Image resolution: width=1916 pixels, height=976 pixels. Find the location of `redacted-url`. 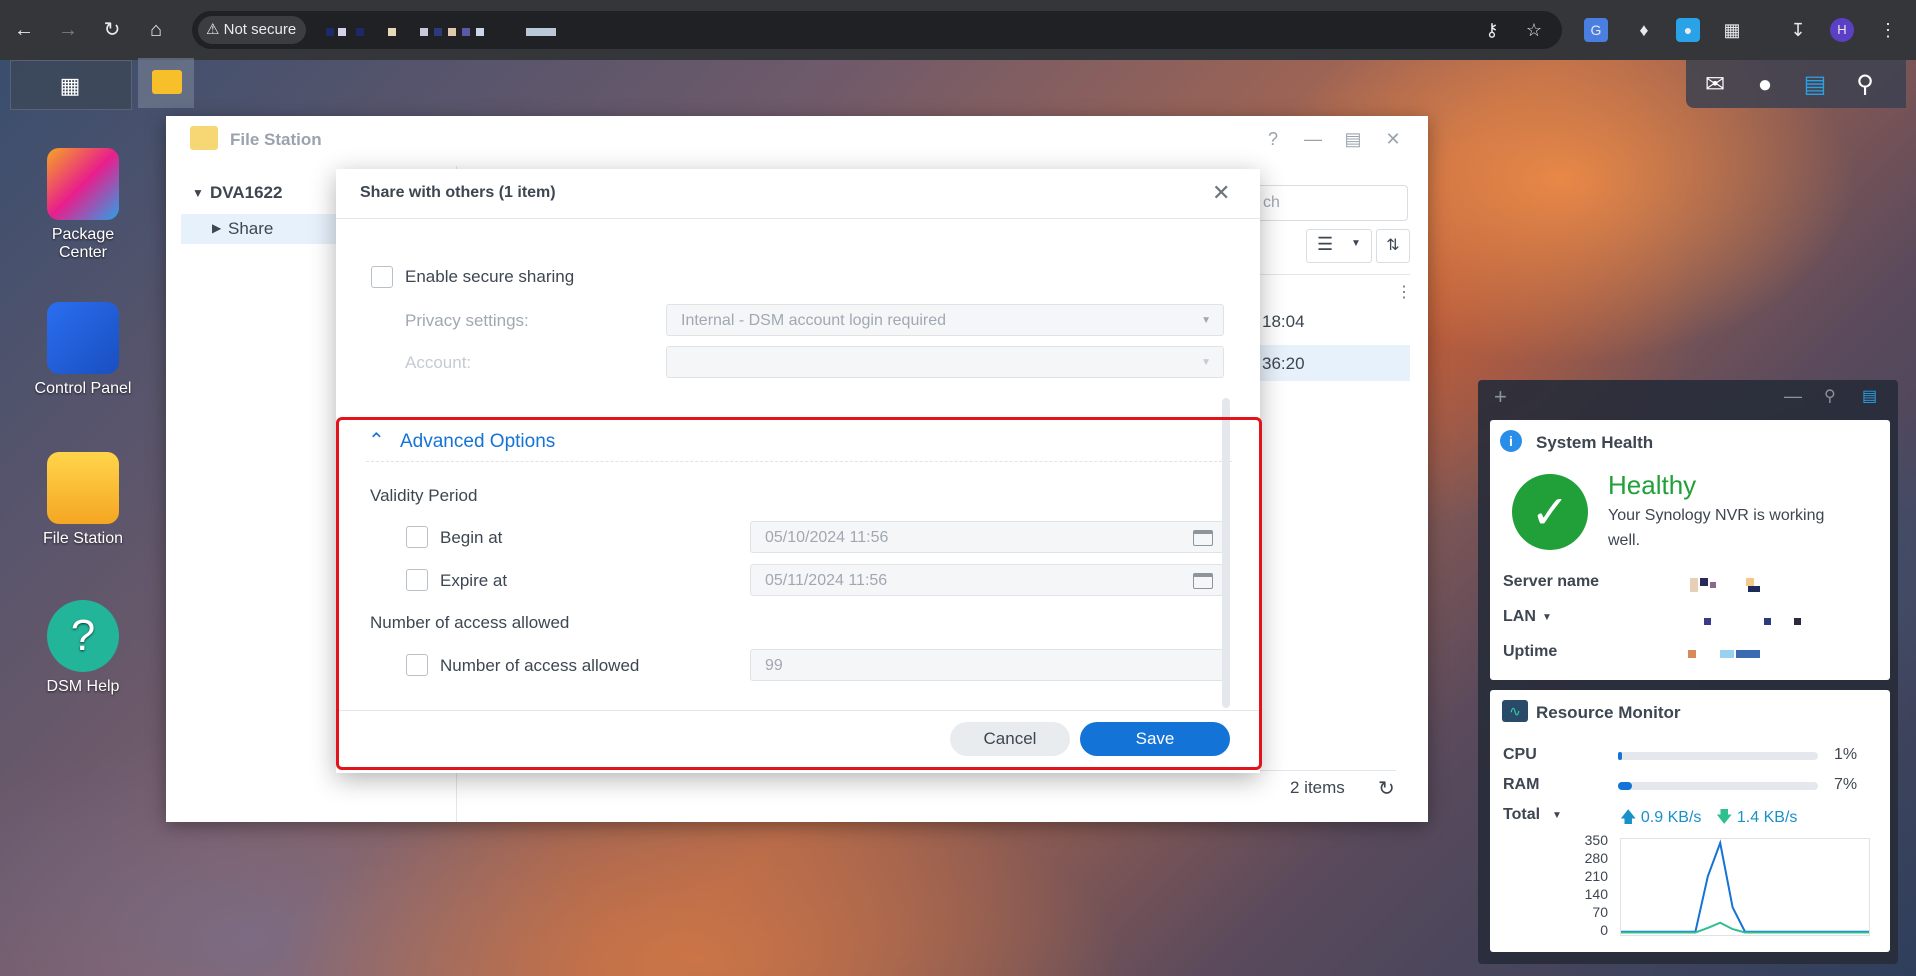

redacted-url is located at coordinates (441, 31).